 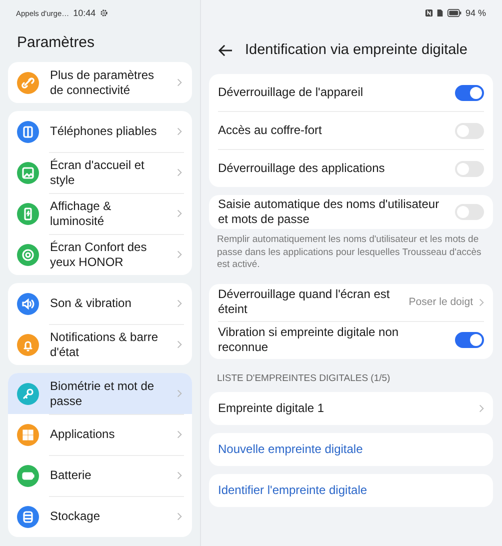 I want to click on description-text: Remplir automatiquement les noms d'utilisateur et les mots de passe dans les applications pour lesquelles Trousseau d'accès est activé., so click(x=349, y=253).